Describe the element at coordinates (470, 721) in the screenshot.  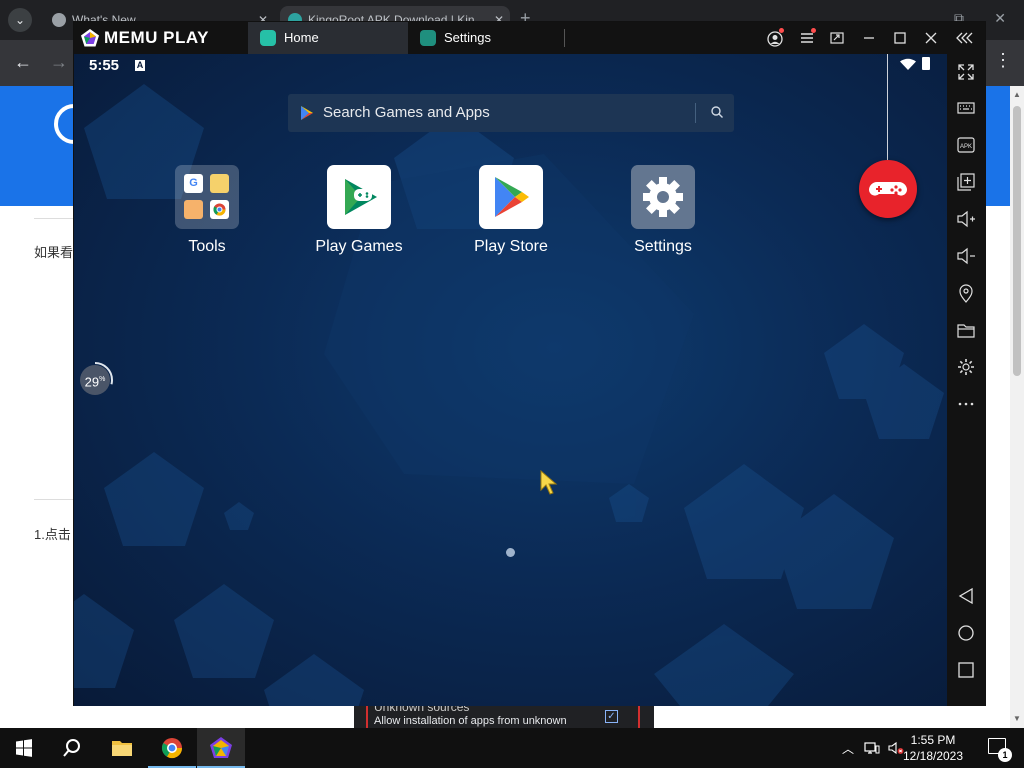
I see `dialog-subtitle: Allow installation of apps from unknown` at that location.